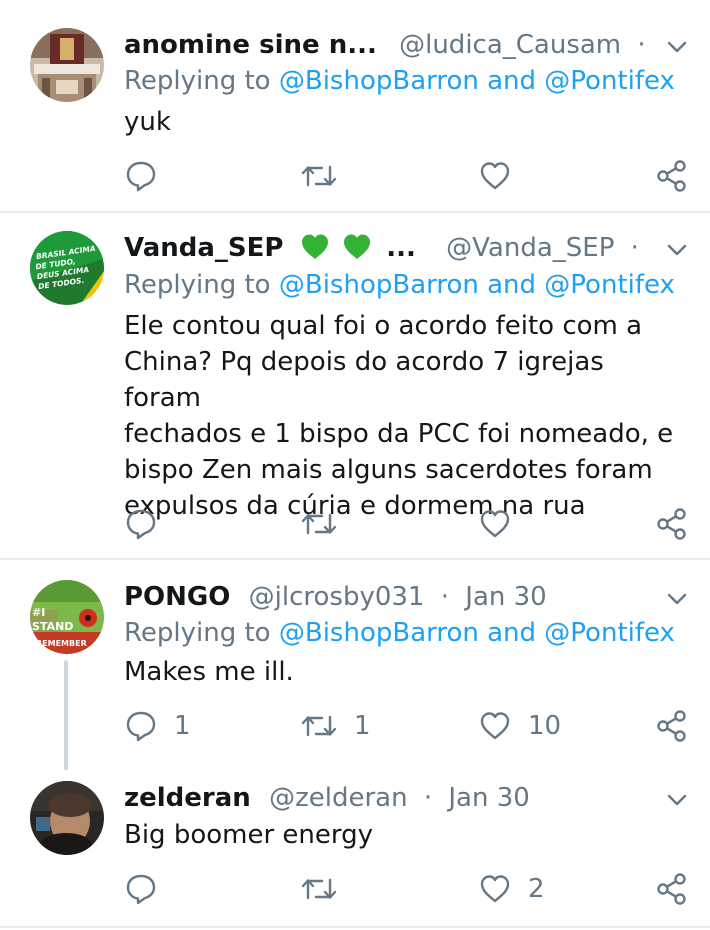 This screenshot has height=930, width=710. I want to click on tweet-text: yuk, so click(404, 122).